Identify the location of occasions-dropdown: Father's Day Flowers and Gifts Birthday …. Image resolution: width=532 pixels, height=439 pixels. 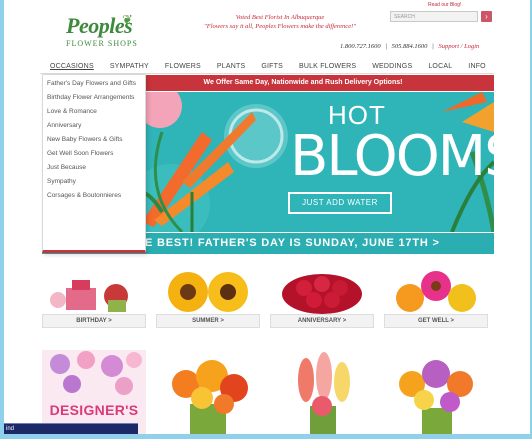
(94, 163).